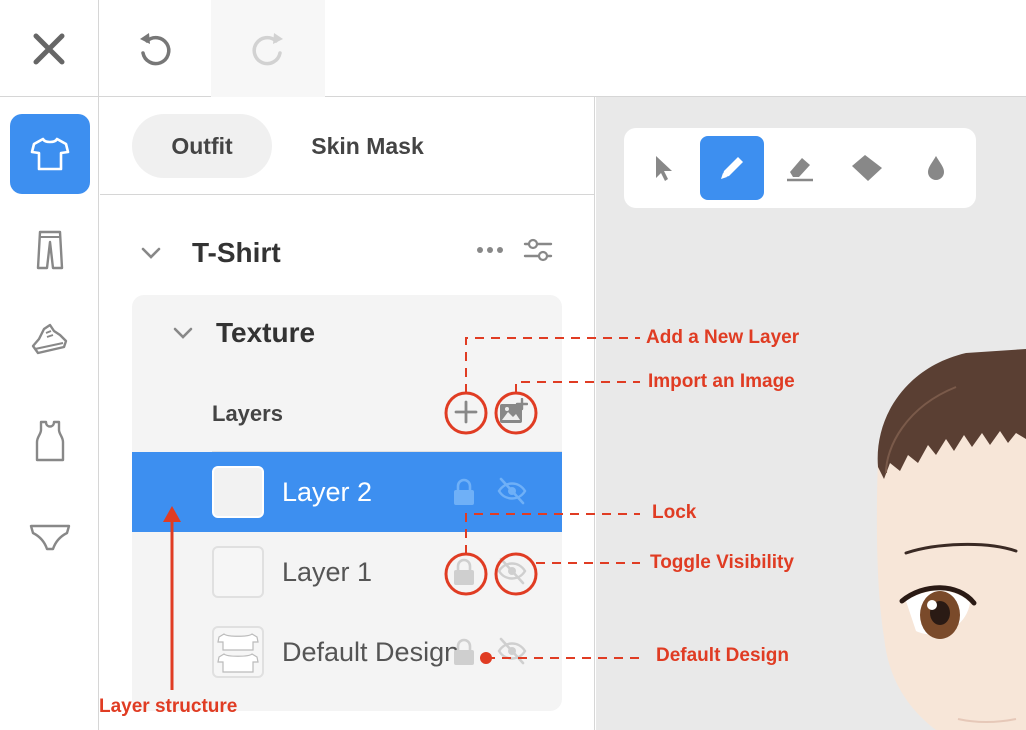 The width and height of the screenshot is (1026, 730). I want to click on layer-name: Layer 2, so click(327, 491).